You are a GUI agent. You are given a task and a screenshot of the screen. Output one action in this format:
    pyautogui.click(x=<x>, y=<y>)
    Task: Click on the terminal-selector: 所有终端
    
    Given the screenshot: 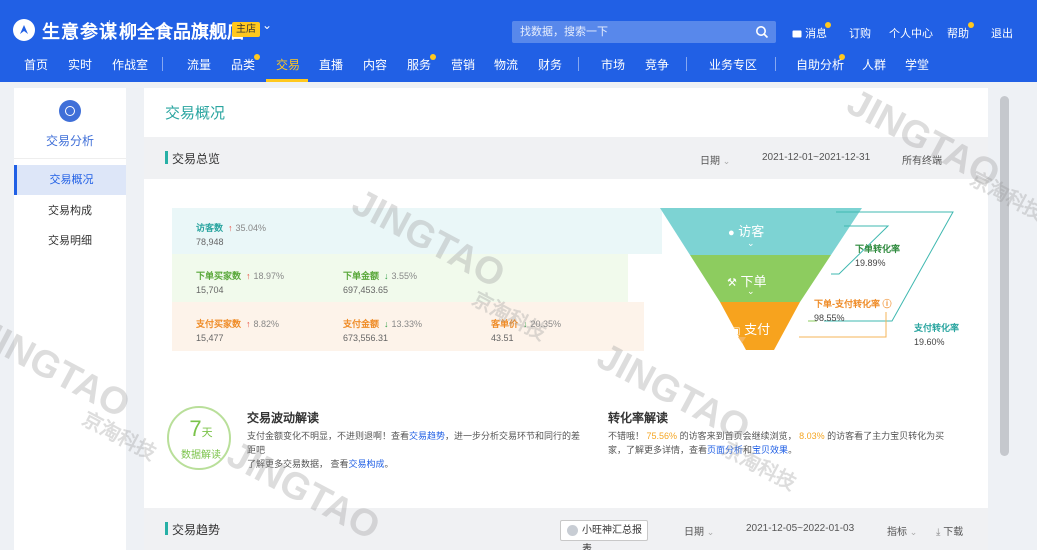 What is the action you would take?
    pyautogui.click(x=922, y=159)
    